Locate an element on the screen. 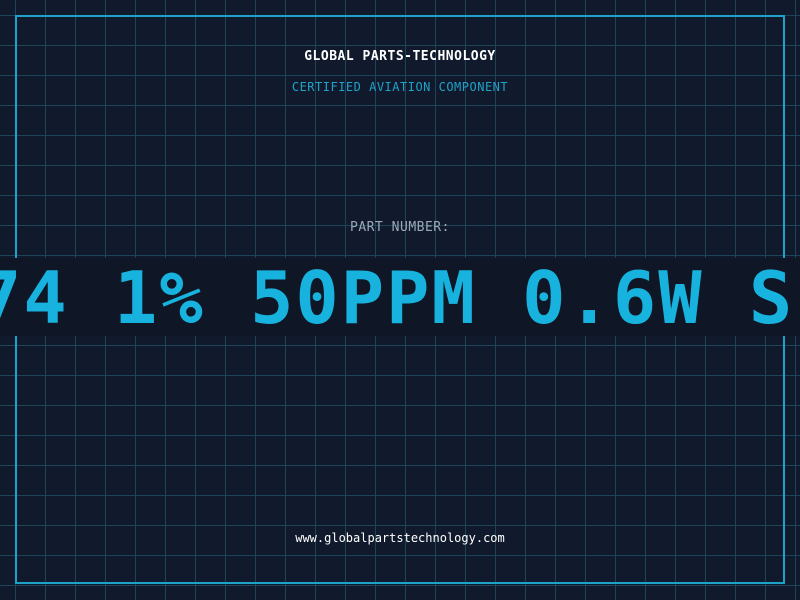 The image size is (800, 600). part-number-label: PART NUMBER: is located at coordinates (400, 227).